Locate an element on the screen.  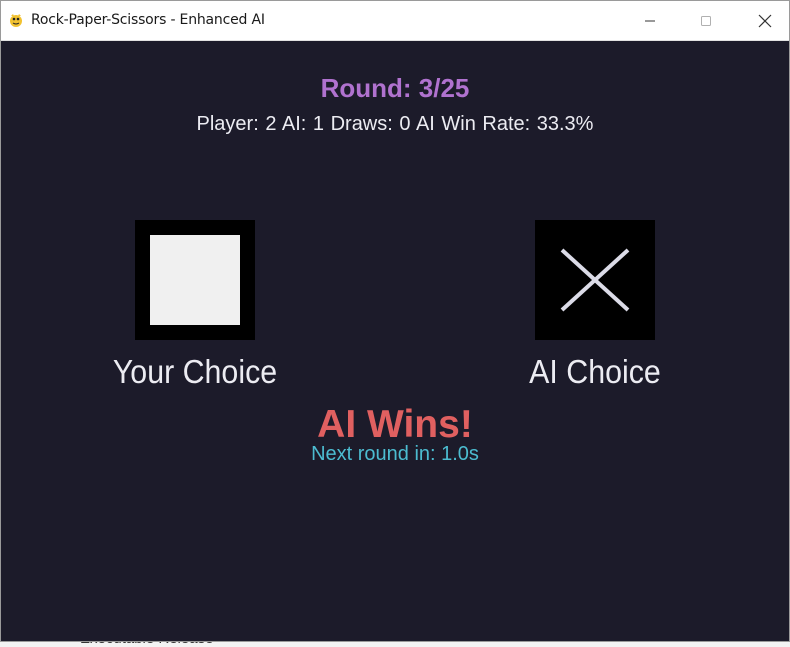
window-title: Rock-Paper-Scissors - Enhanced AI is located at coordinates (148, 20).